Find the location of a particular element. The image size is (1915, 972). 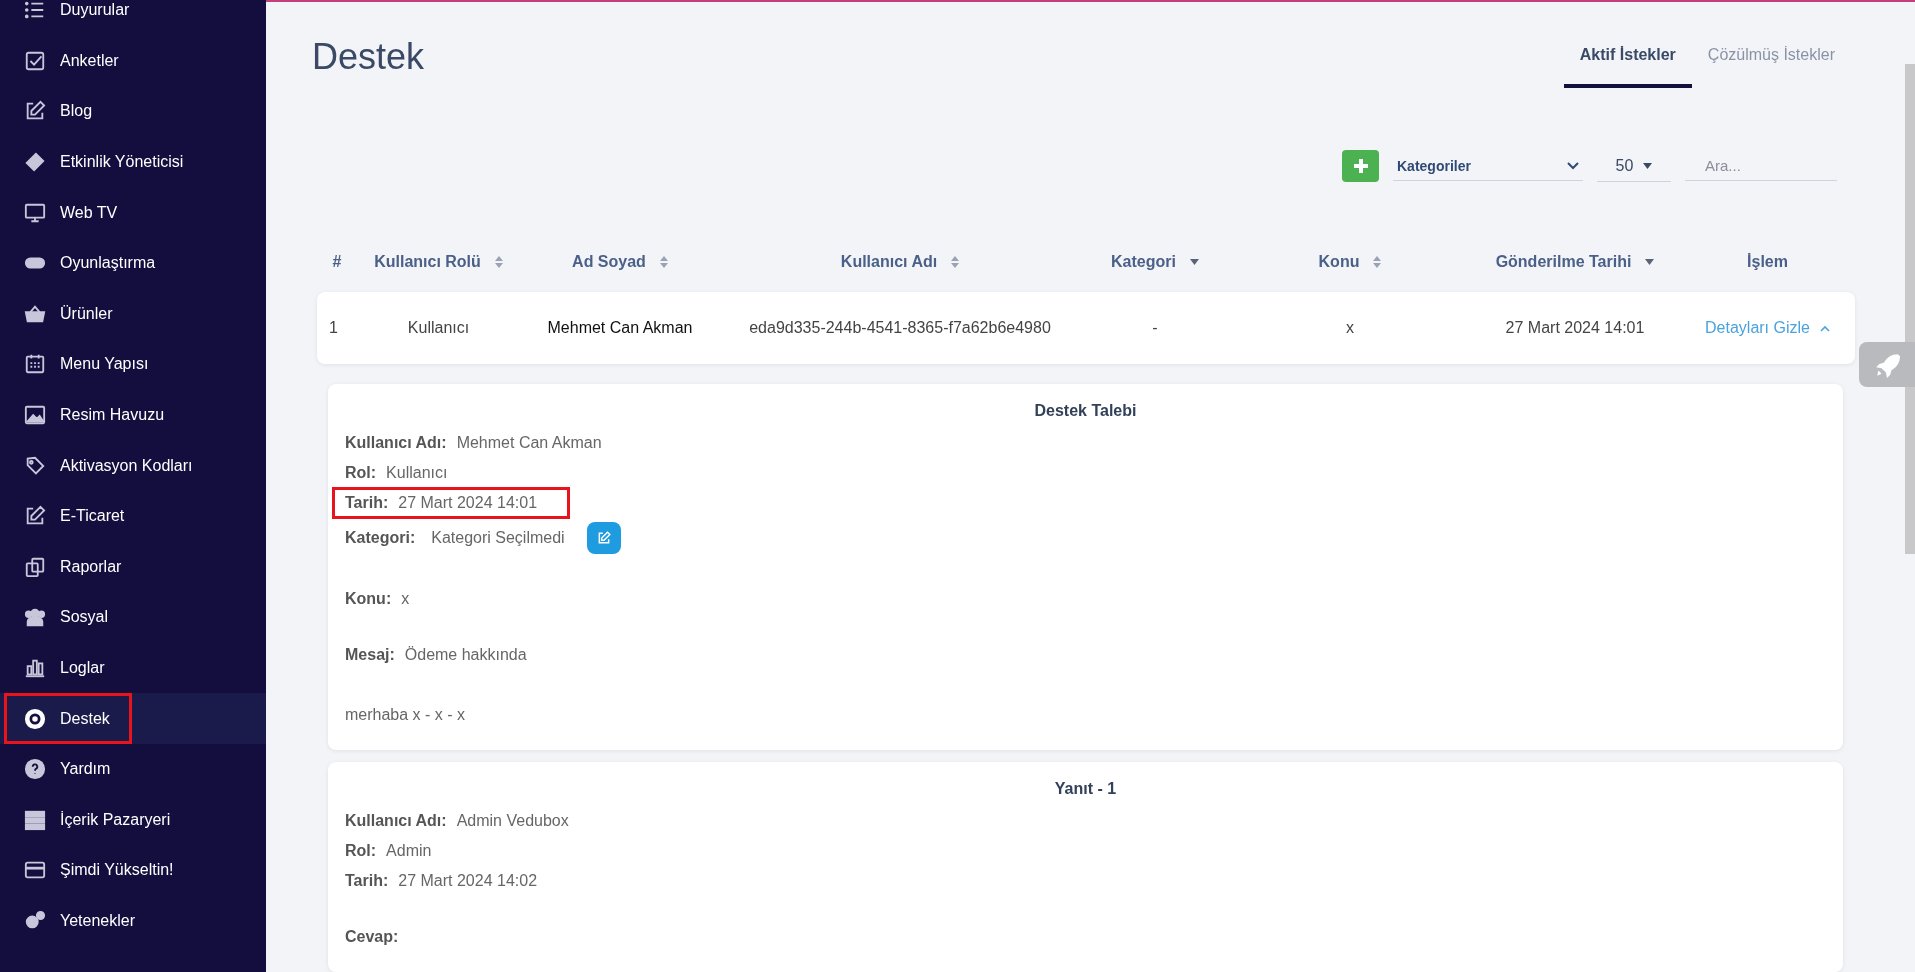

field-label: Kategori: is located at coordinates (380, 538).